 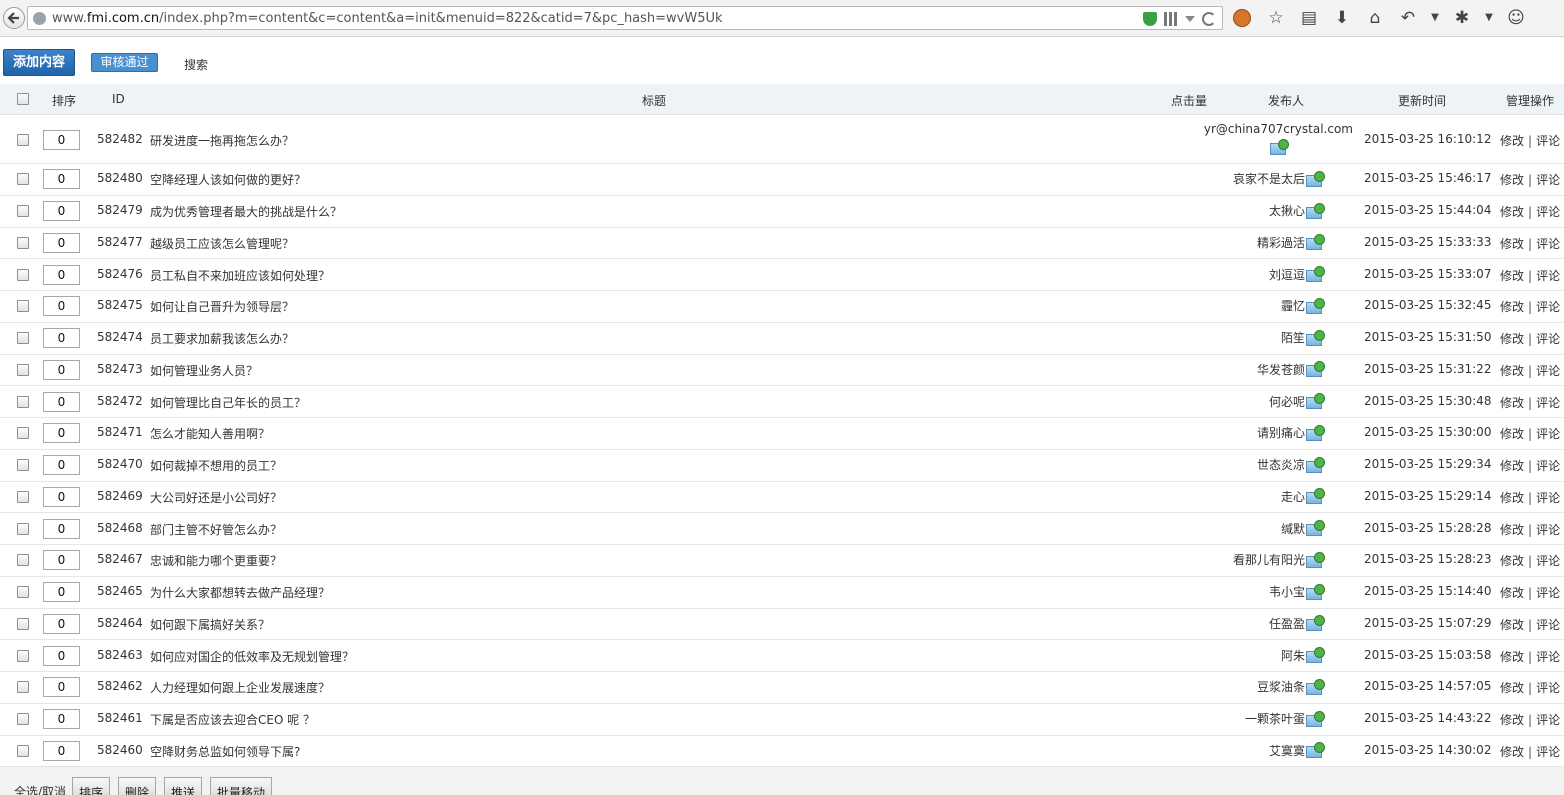 What do you see at coordinates (1269, 178) in the screenshot?
I see `publisher-name: 哀家不是太后` at bounding box center [1269, 178].